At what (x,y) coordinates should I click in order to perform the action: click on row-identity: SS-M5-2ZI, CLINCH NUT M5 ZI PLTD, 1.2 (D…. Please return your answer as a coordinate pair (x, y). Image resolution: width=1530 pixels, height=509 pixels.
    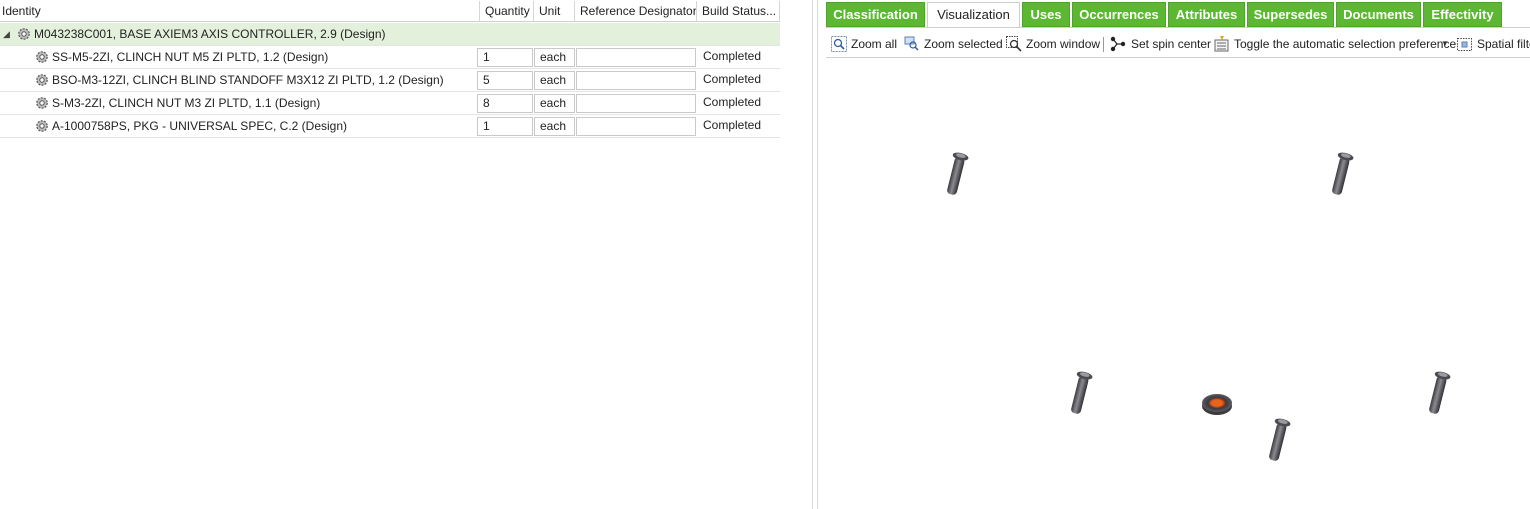
    Looking at the image, I should click on (190, 57).